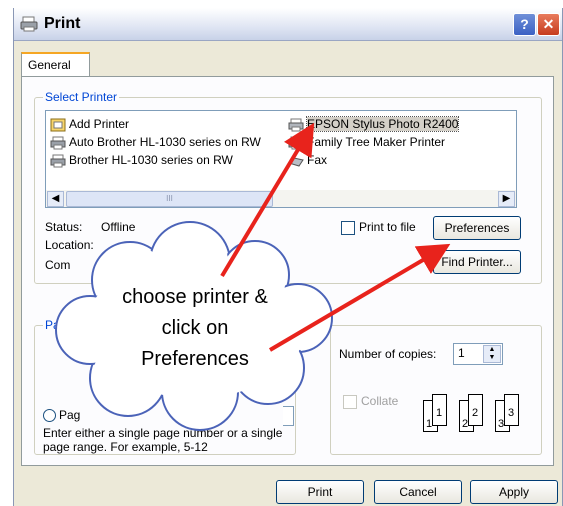 Image resolution: width=563 pixels, height=506 pixels. I want to click on annotation-text: choose printer & click on Preferences, so click(195, 328).